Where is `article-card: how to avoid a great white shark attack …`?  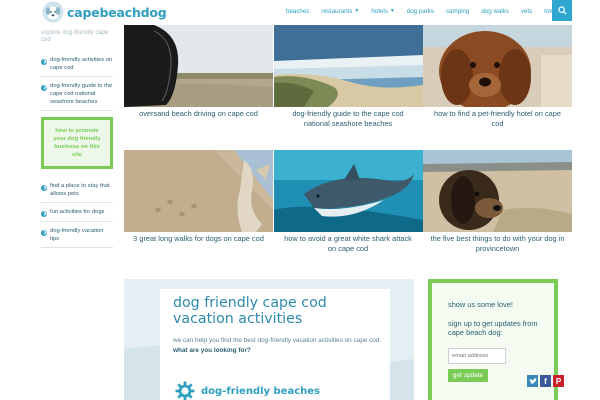 article-card: how to avoid a great white shark attack … is located at coordinates (348, 202).